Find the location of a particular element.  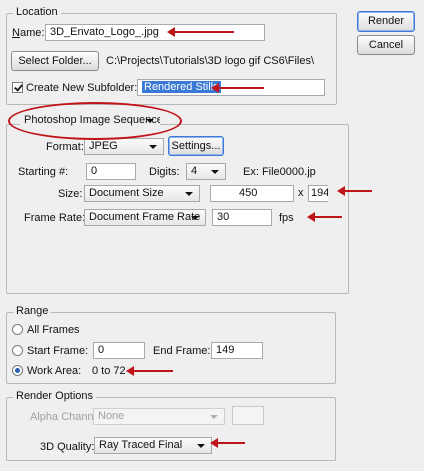

annotation-oval is located at coordinates (95, 121).